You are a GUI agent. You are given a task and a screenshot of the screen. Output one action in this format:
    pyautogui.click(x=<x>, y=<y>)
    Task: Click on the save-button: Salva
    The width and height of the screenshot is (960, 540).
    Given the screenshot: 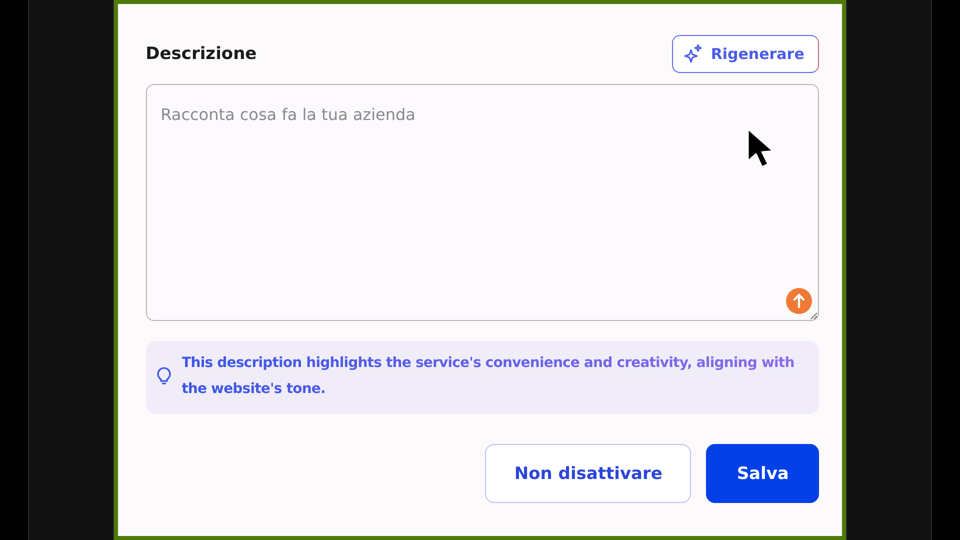 What is the action you would take?
    pyautogui.click(x=763, y=473)
    